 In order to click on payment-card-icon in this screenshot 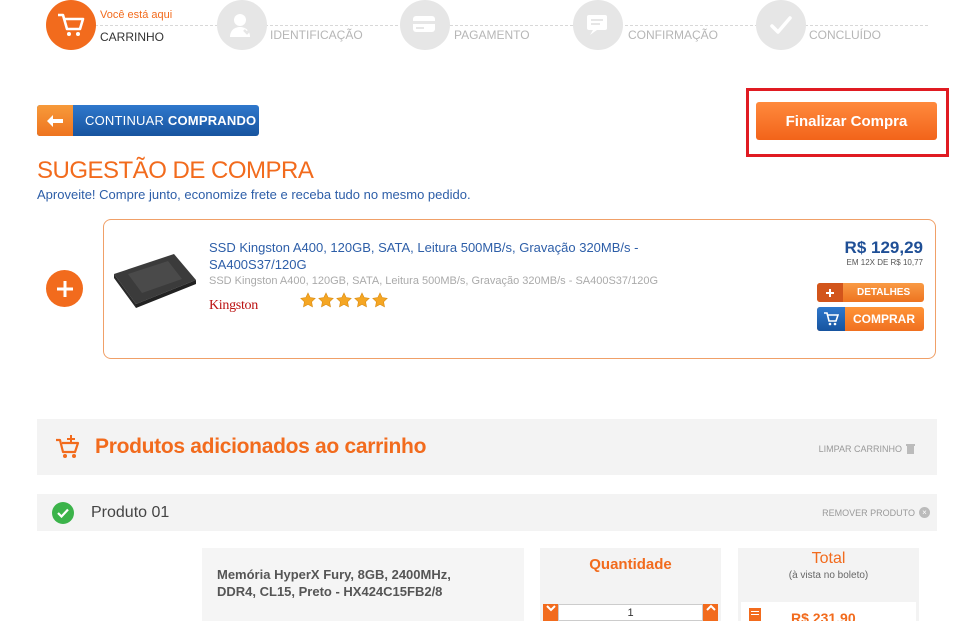, I will do `click(425, 25)`.